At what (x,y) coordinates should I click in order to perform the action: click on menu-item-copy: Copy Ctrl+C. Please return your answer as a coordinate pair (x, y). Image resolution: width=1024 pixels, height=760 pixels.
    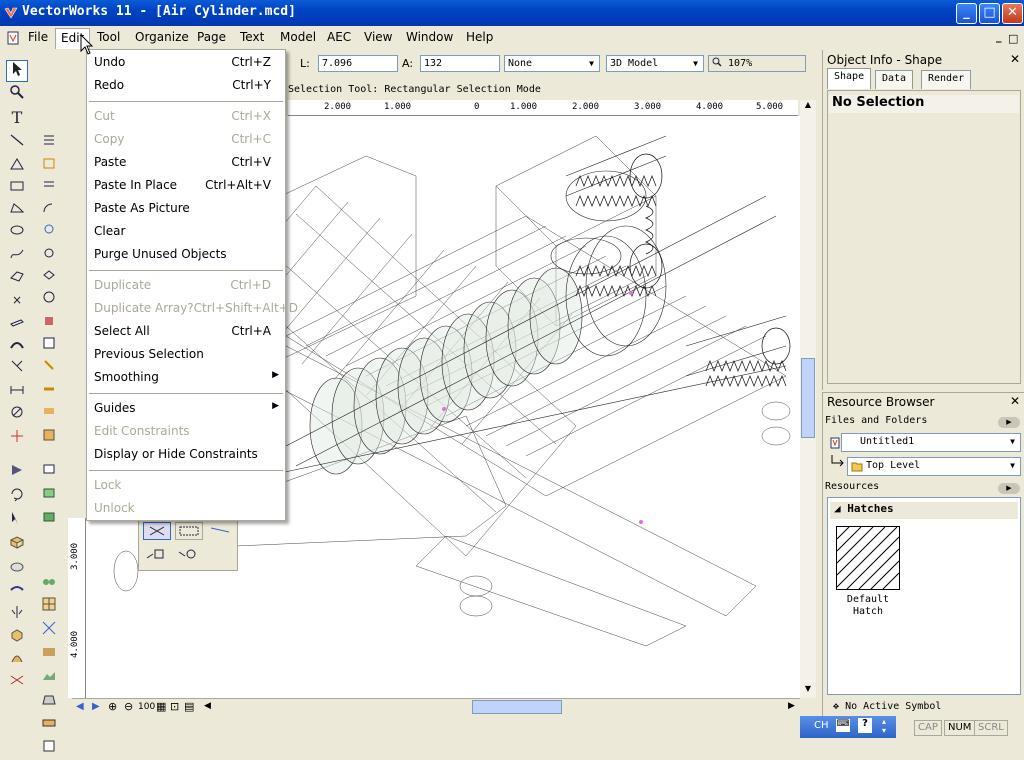
    Looking at the image, I should click on (186, 139).